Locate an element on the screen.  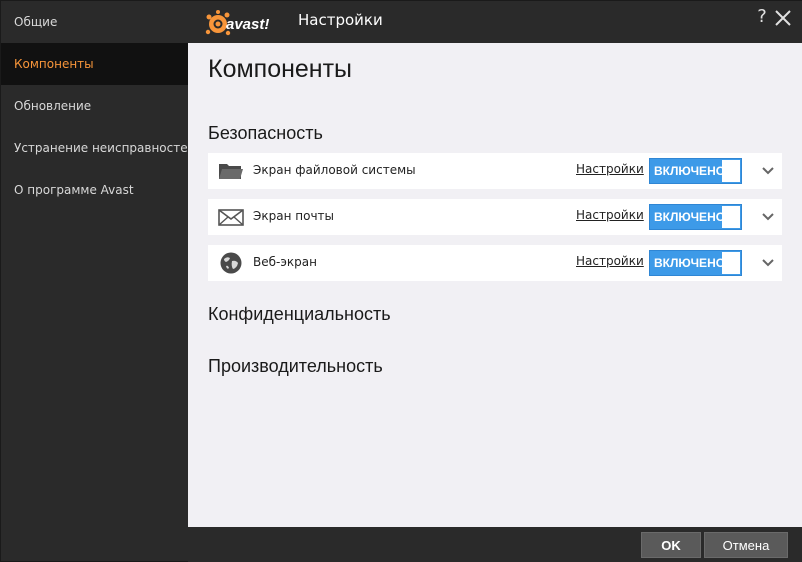
section-heading-privacy: Конфиденциальность is located at coordinates (299, 314).